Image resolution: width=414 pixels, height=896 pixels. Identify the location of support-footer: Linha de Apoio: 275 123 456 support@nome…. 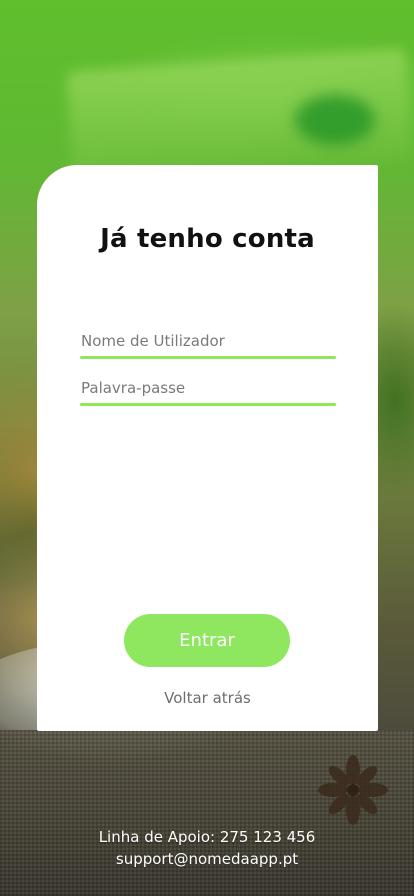
(207, 848).